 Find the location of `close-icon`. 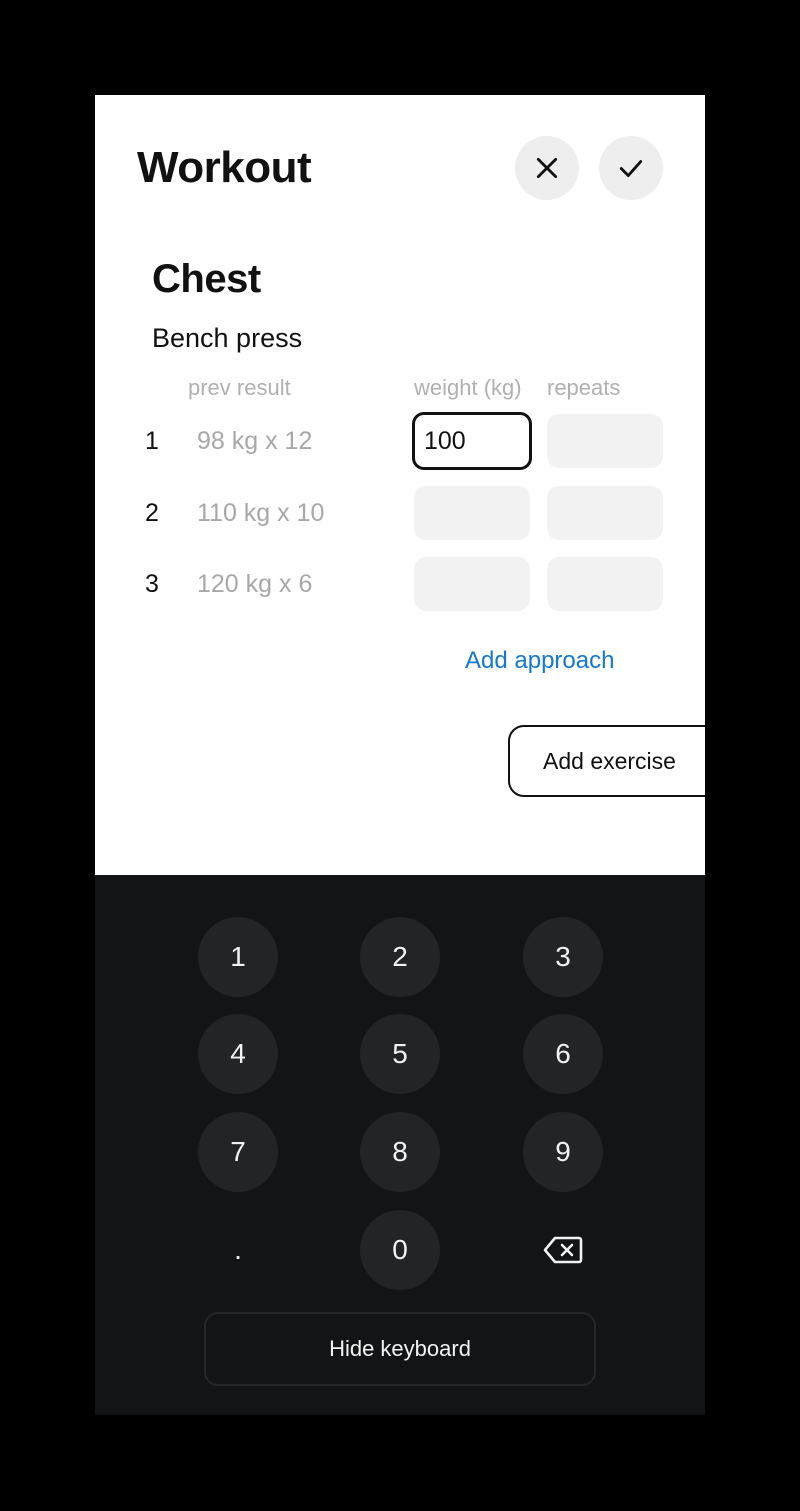

close-icon is located at coordinates (547, 168).